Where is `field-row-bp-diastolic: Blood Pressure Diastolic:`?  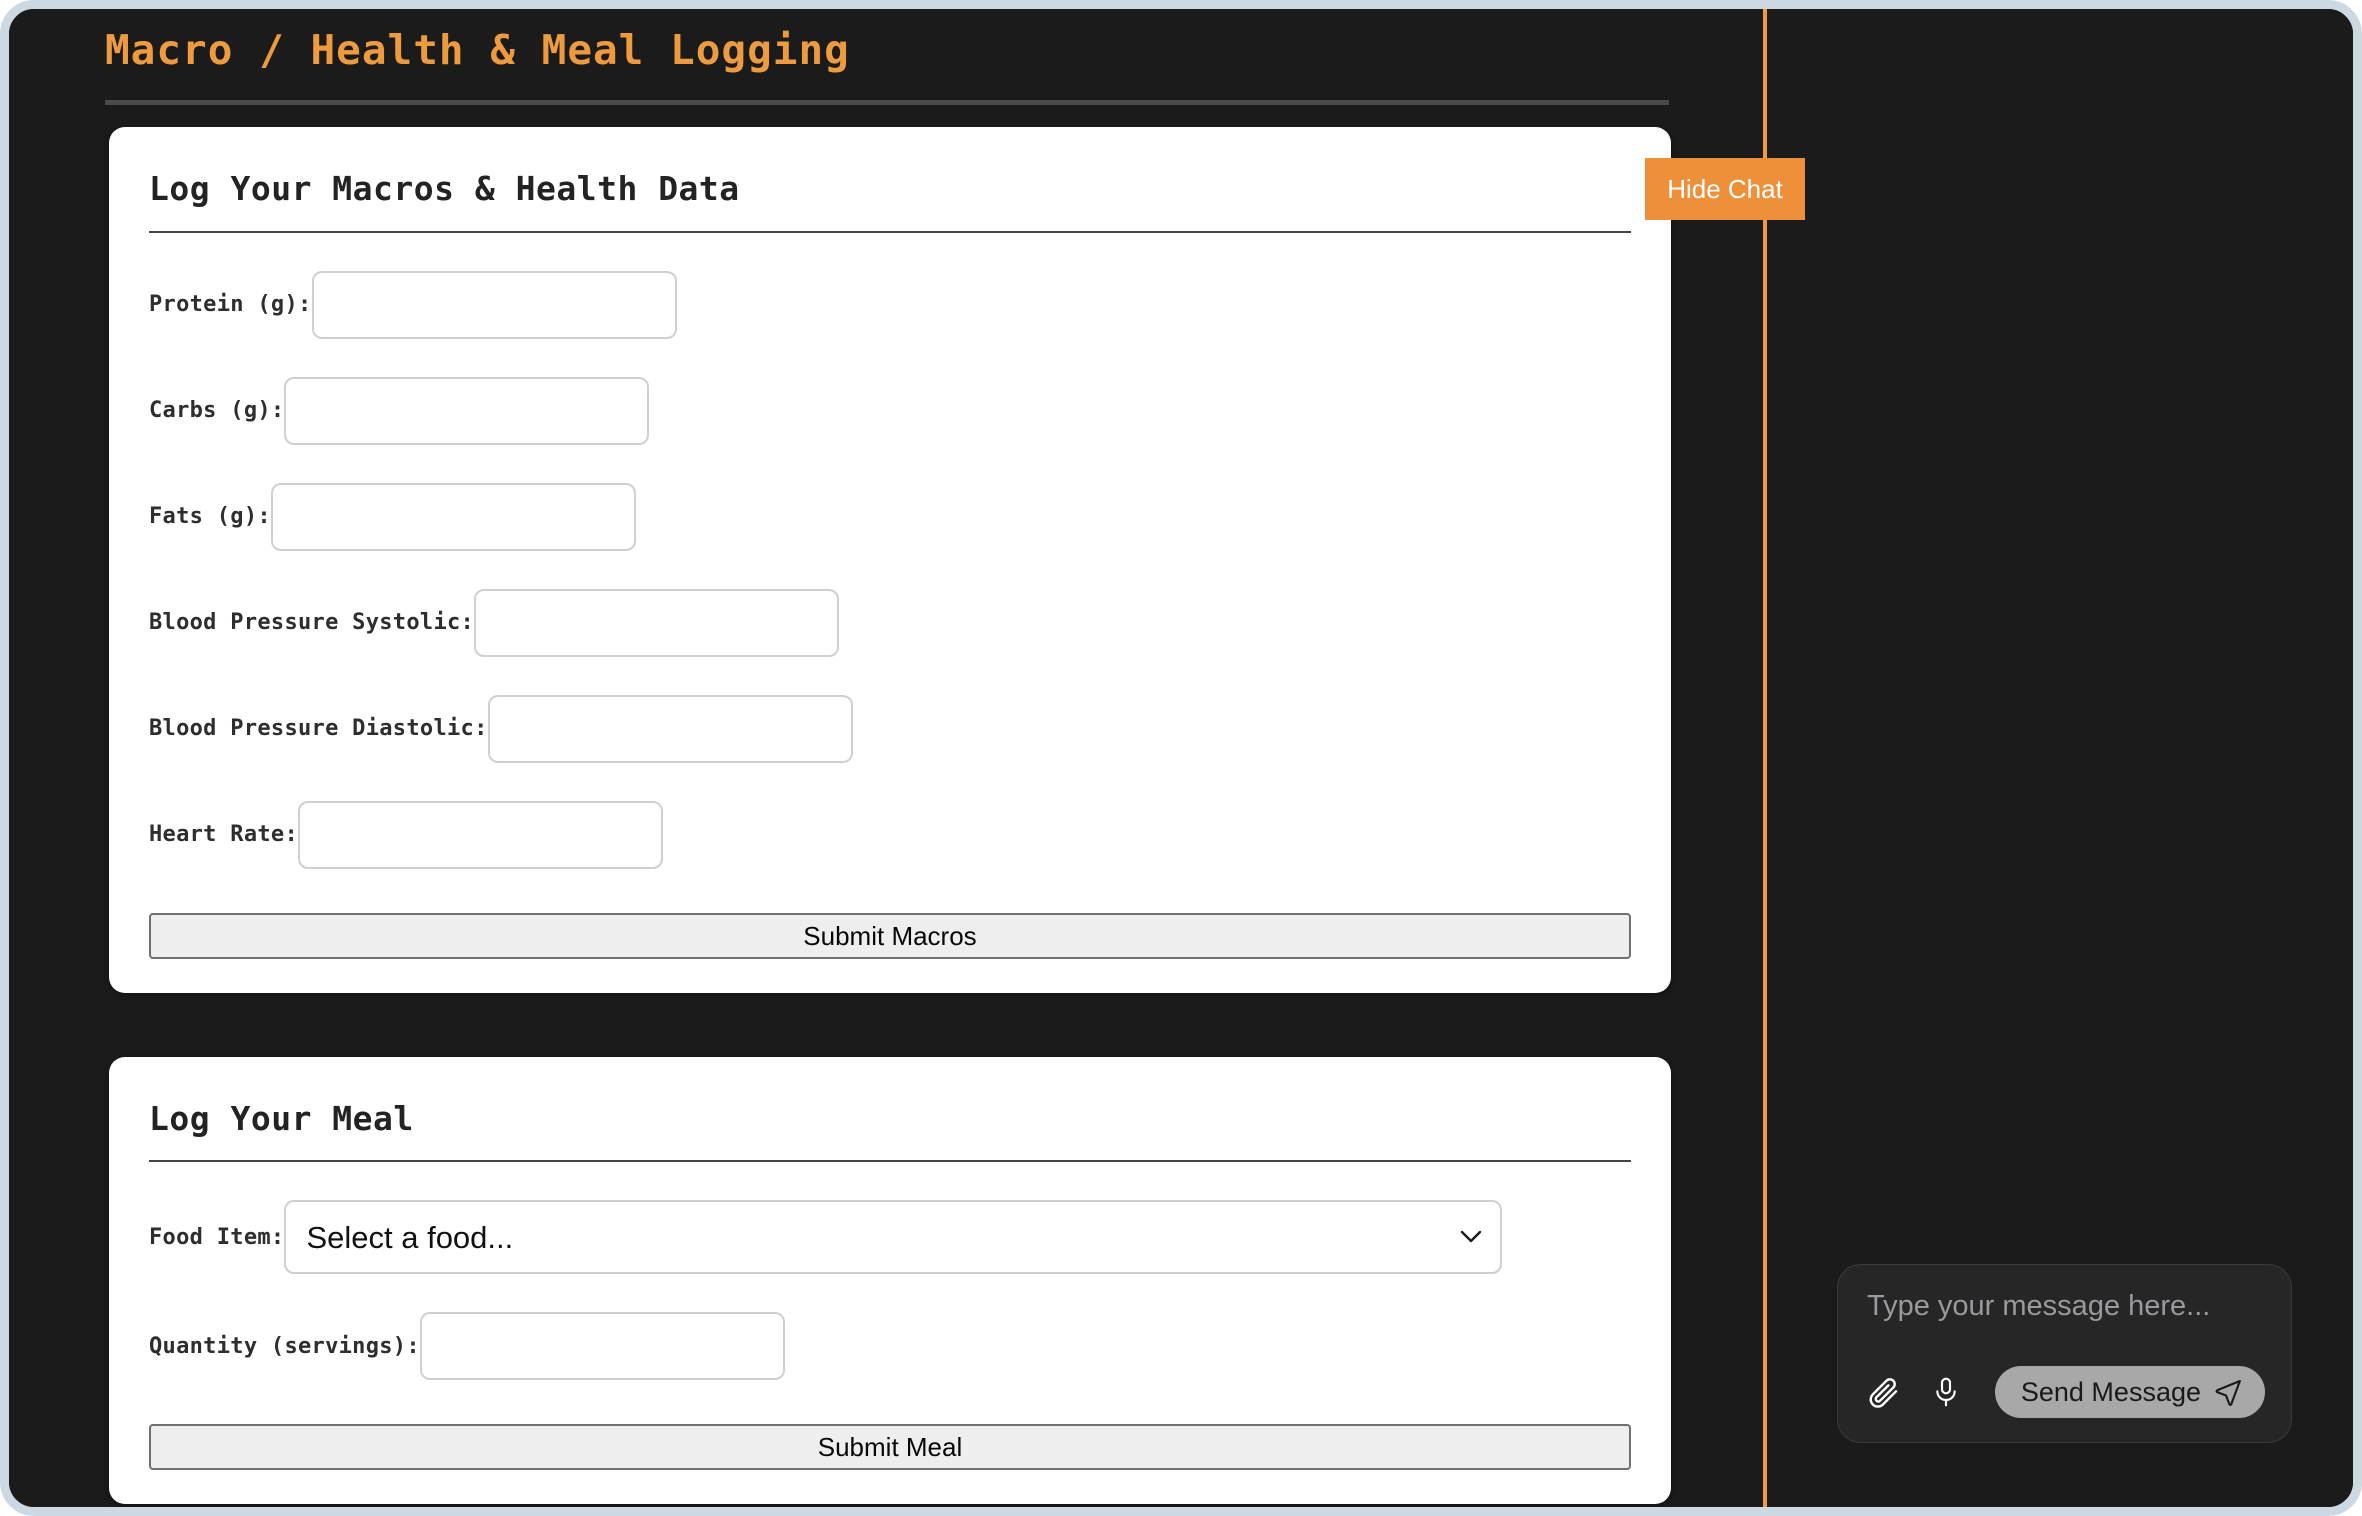 field-row-bp-diastolic: Blood Pressure Diastolic: is located at coordinates (890, 728).